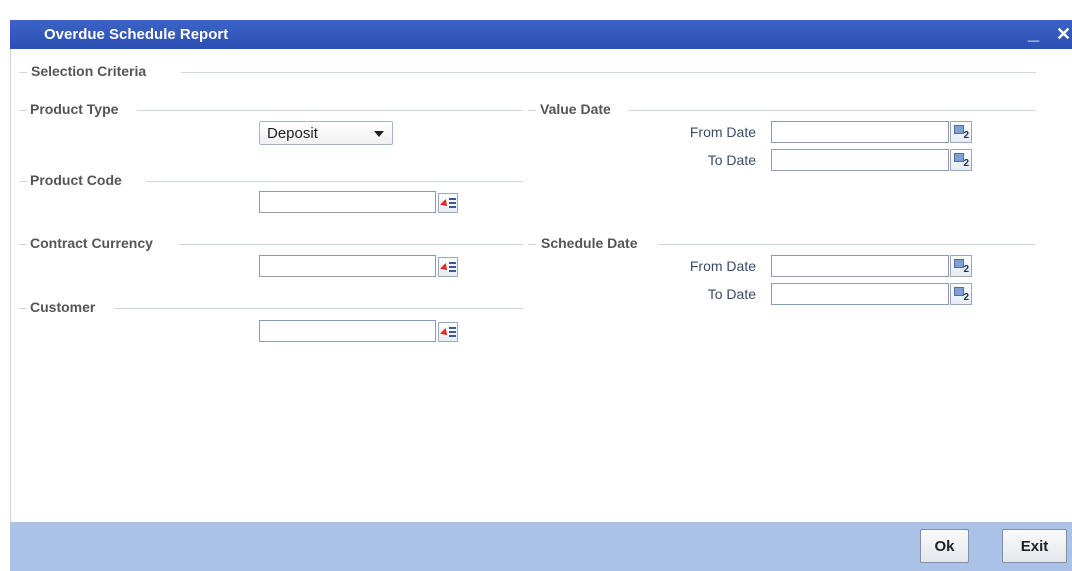  I want to click on schedule-date-legend: Schedule Date, so click(589, 243).